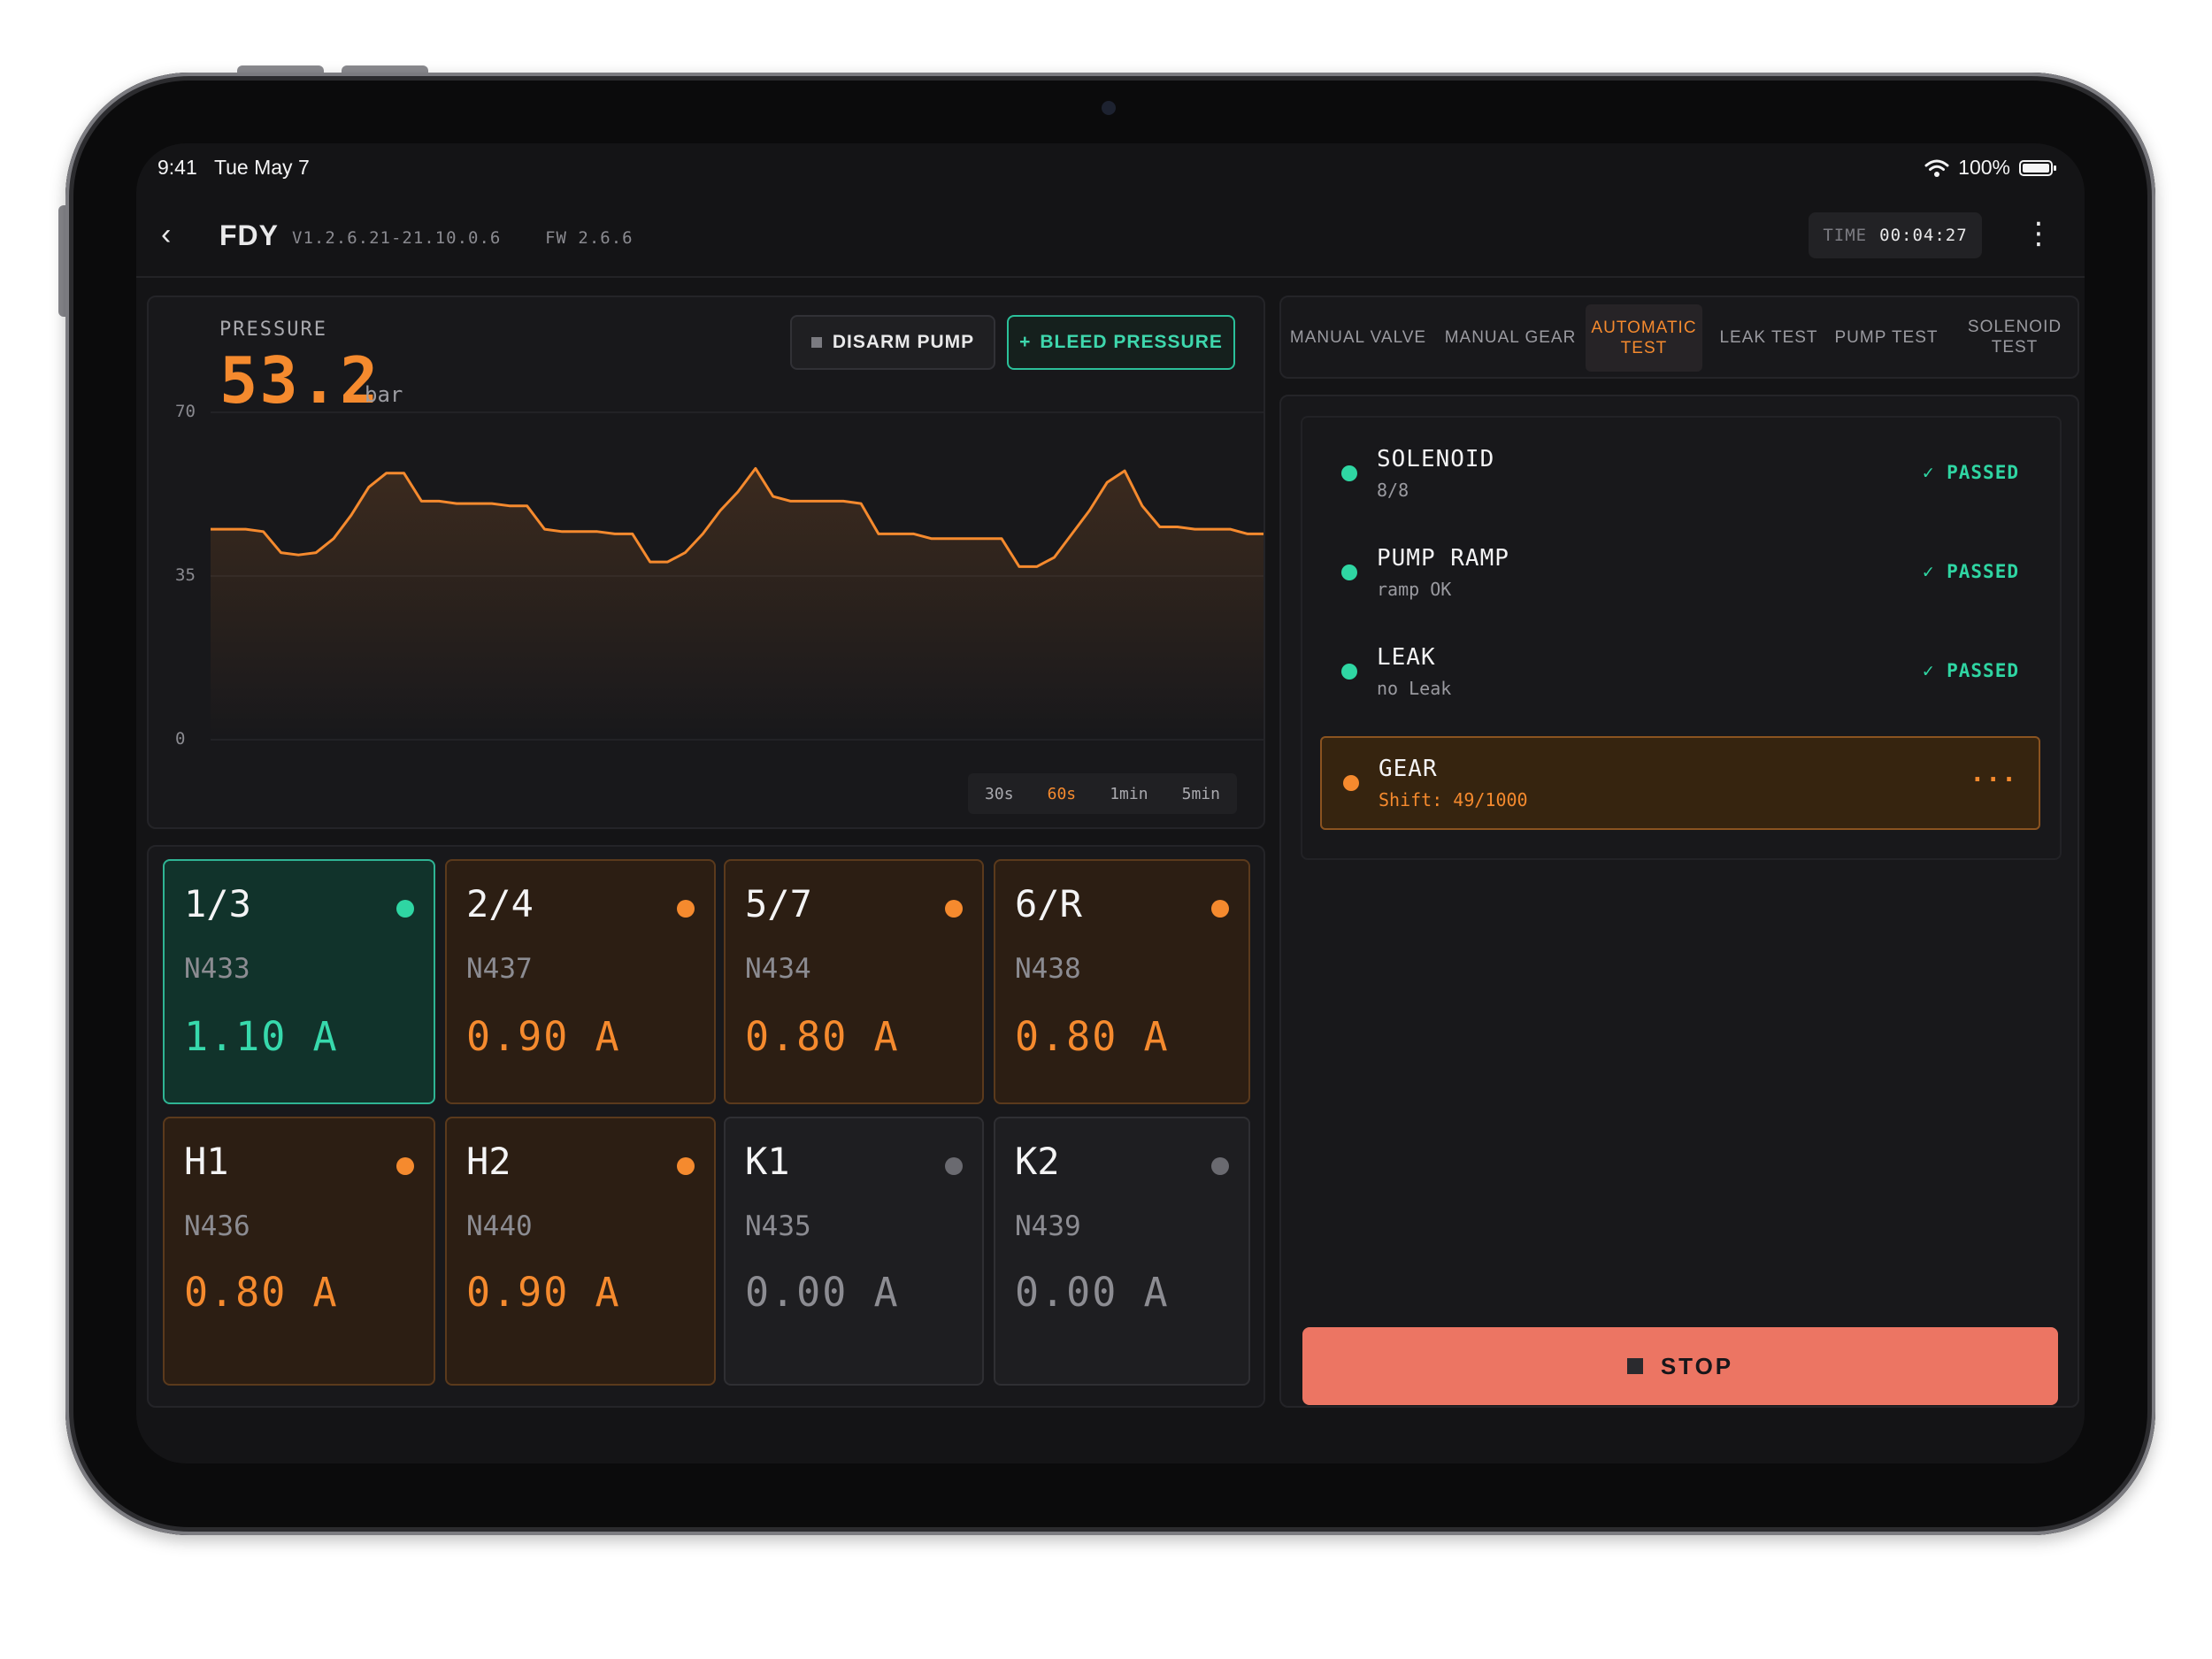 The width and height of the screenshot is (2212, 1659). What do you see at coordinates (1109, 108) in the screenshot?
I see `camera-icon` at bounding box center [1109, 108].